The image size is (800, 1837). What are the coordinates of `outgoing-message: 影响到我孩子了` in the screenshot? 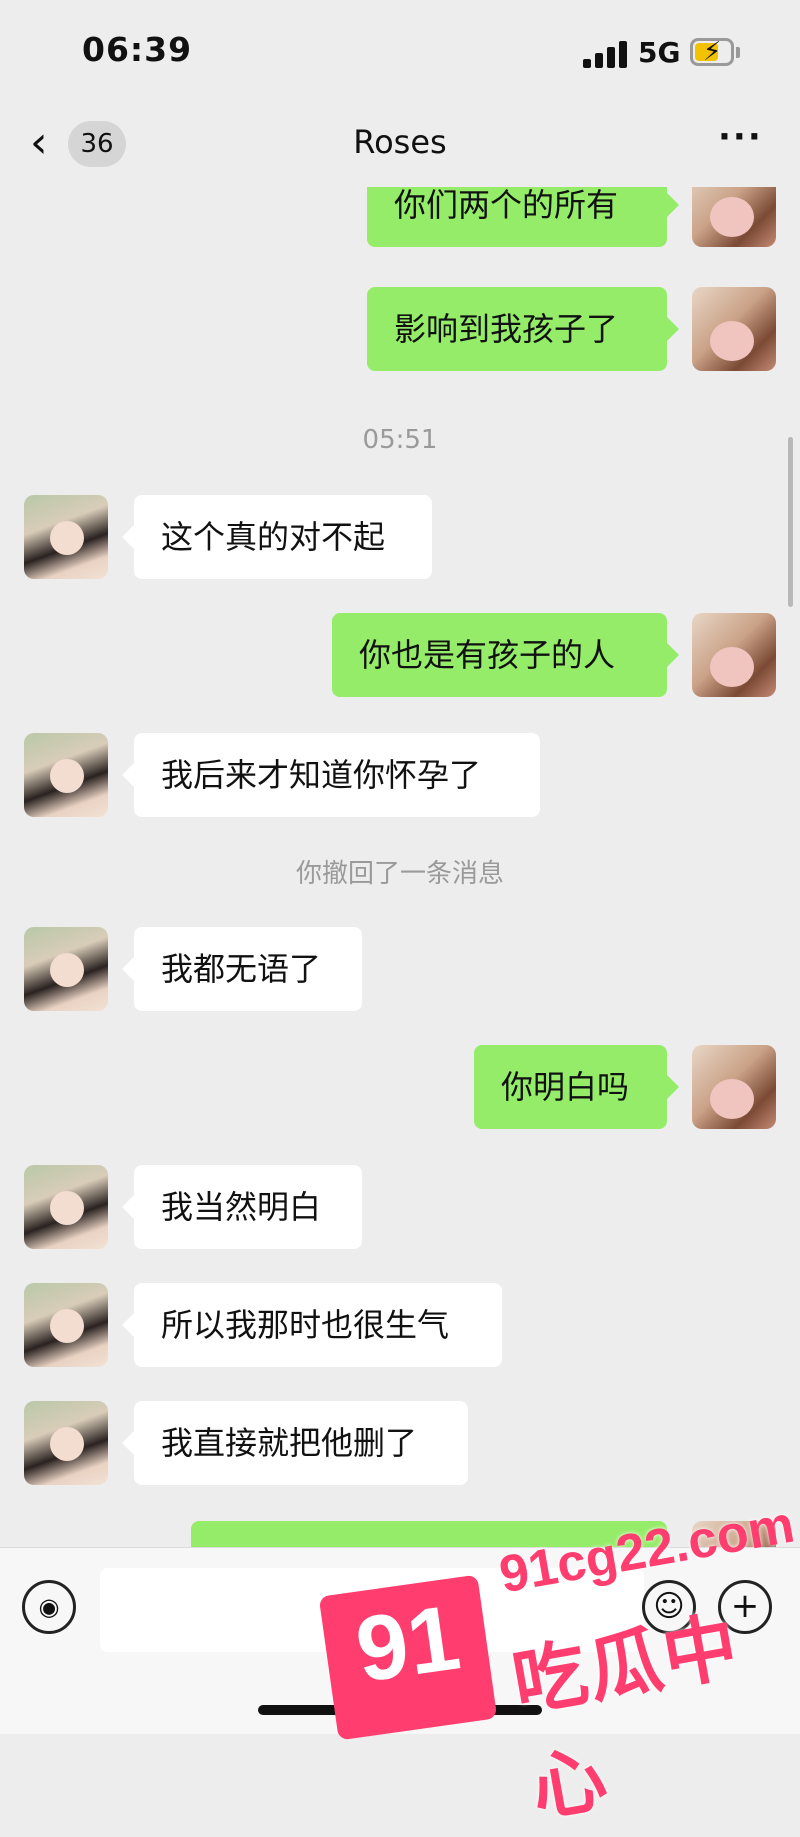 It's located at (523, 329).